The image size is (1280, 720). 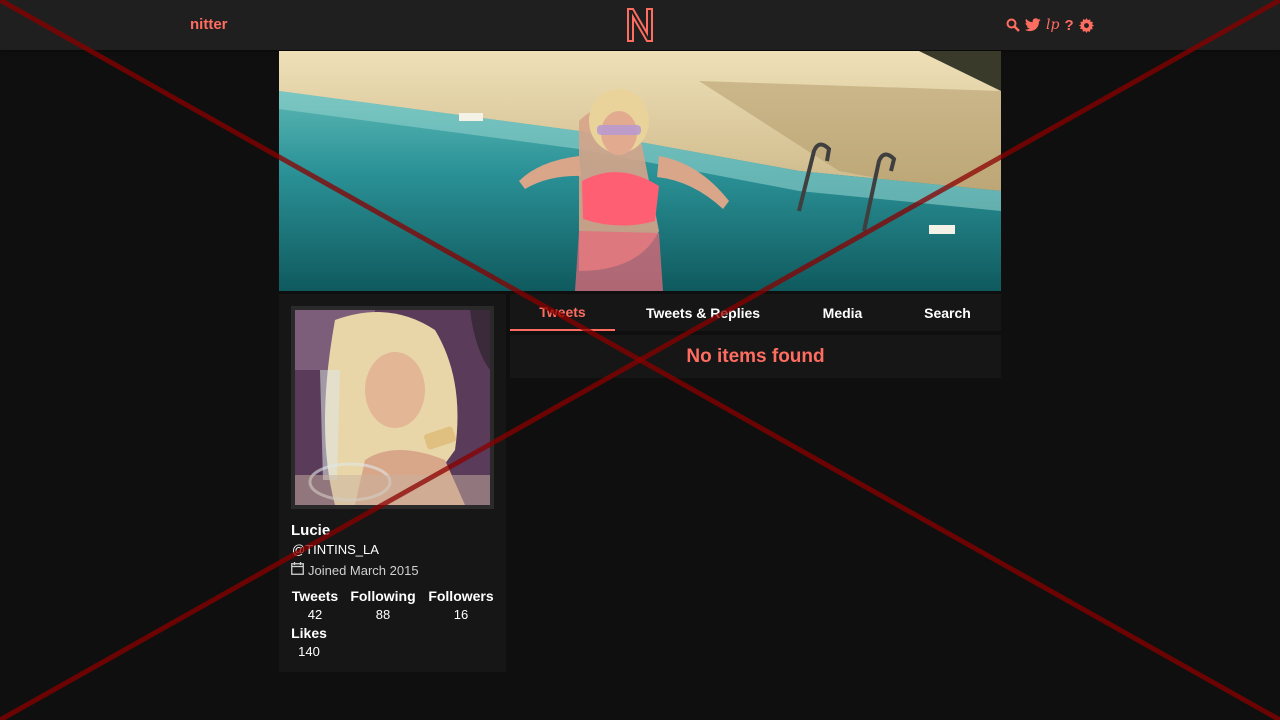 I want to click on lp-icon: lp, so click(x=1052, y=25).